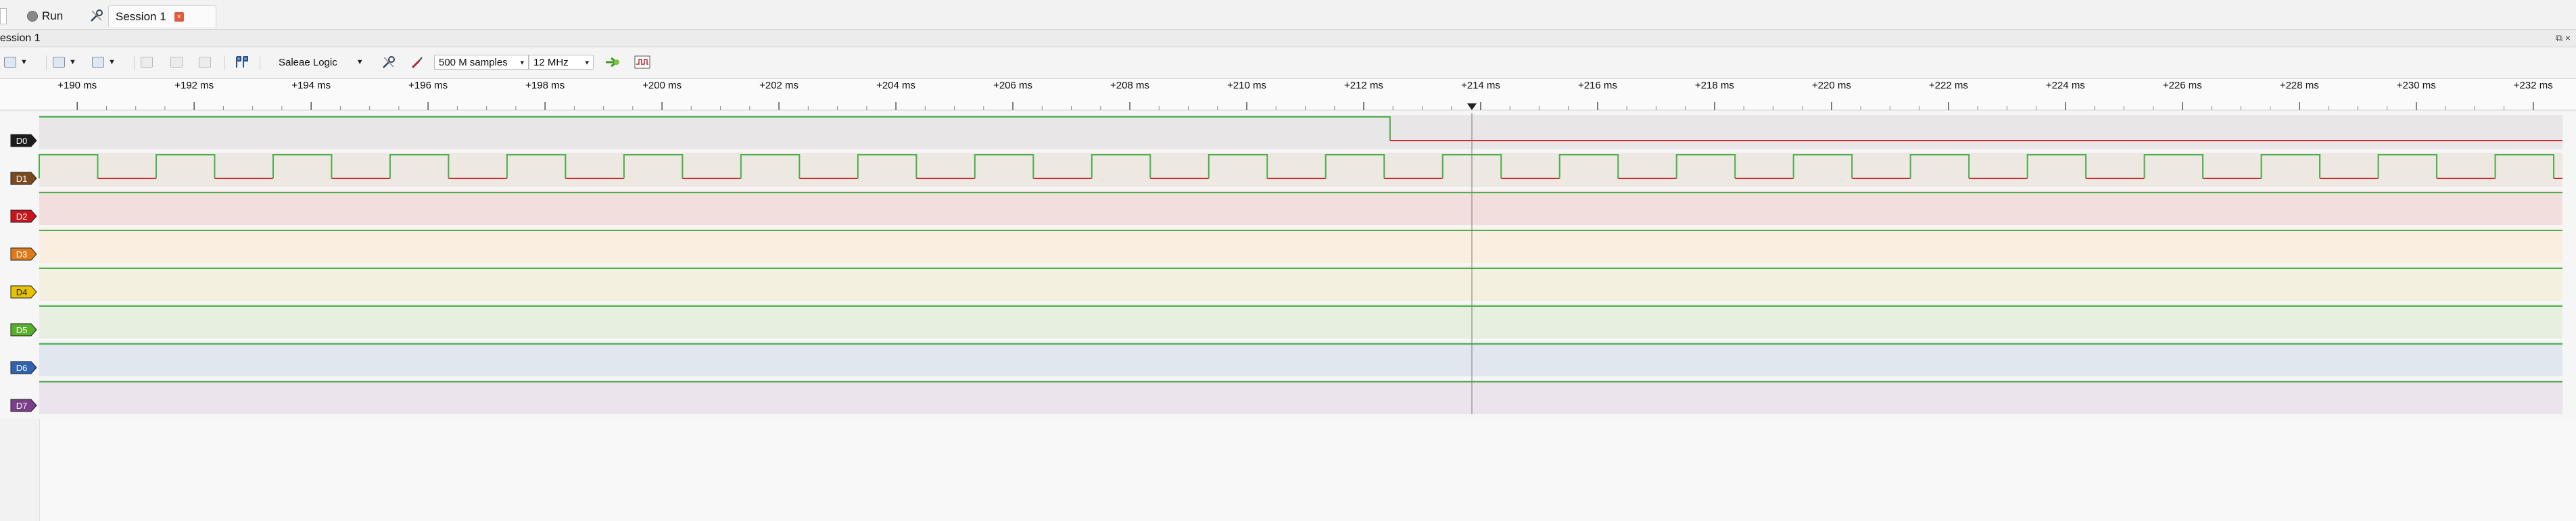 This screenshot has height=521, width=2576. I want to click on run-label: Run, so click(53, 16).